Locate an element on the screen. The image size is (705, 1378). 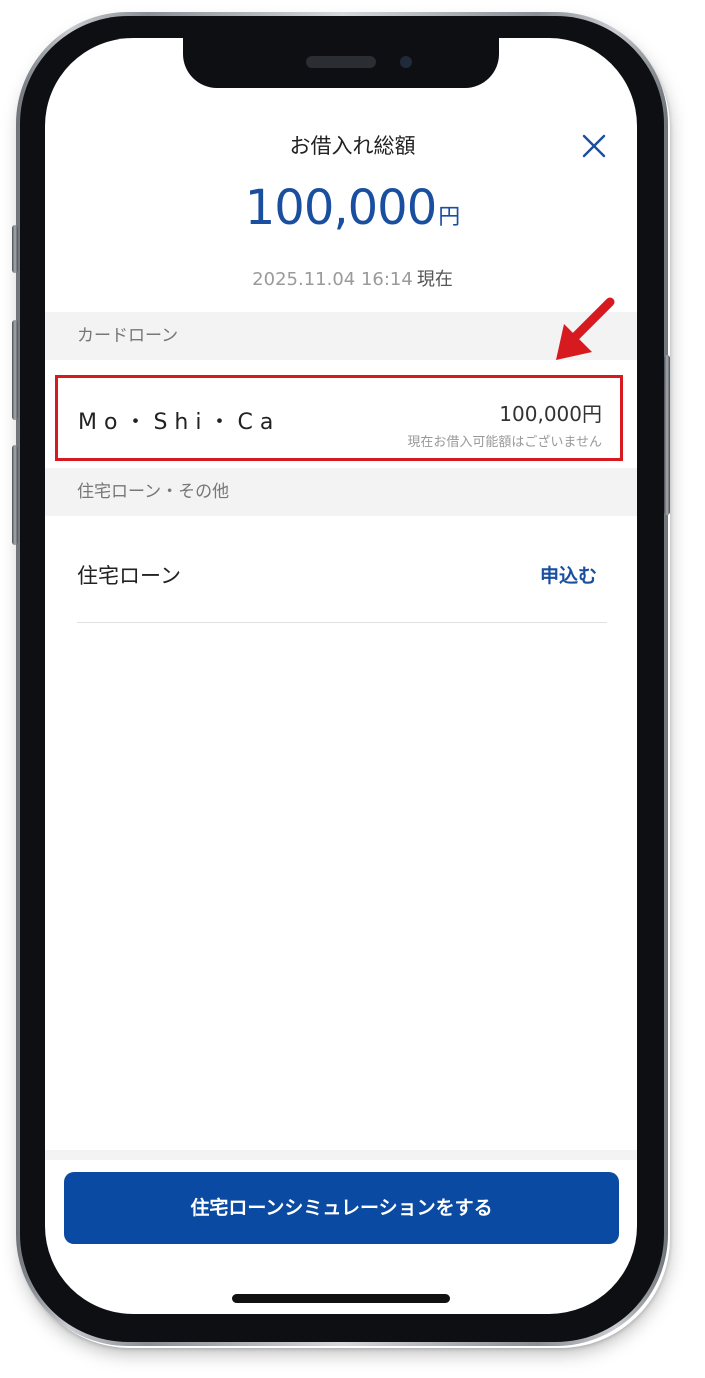
housing-simulation-button: 住宅ローンシミュレーションをする is located at coordinates (341, 1208).